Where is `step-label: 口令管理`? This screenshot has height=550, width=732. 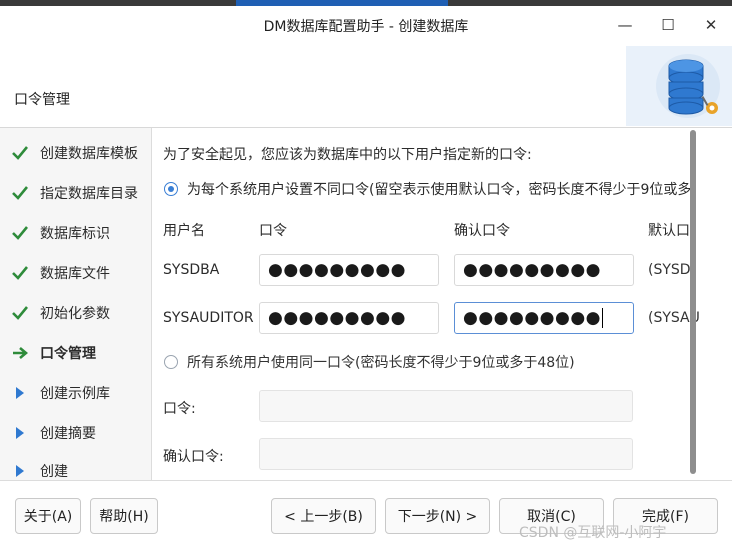 step-label: 口令管理 is located at coordinates (68, 354).